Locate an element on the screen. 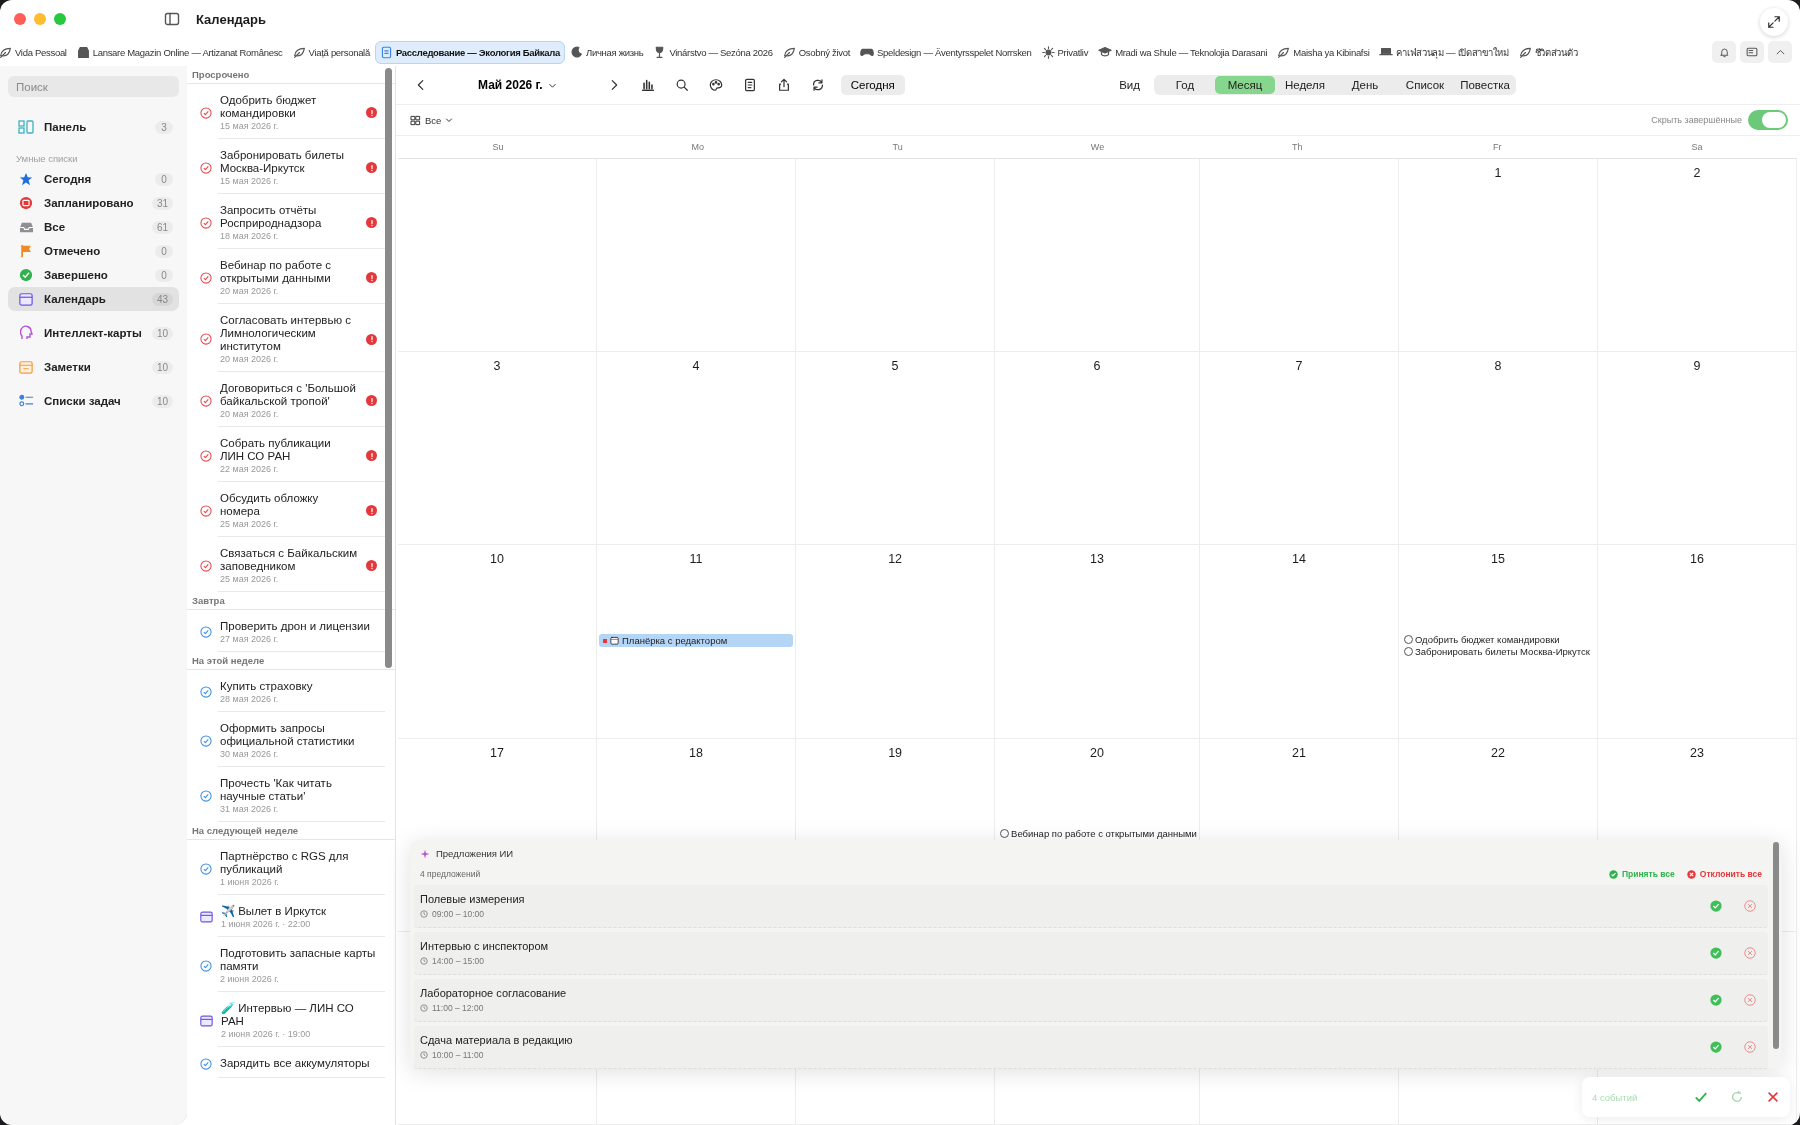  task-item: Забронировать билеты Москва-Иркутск 15 мая 2026 г. is located at coordinates (291, 166).